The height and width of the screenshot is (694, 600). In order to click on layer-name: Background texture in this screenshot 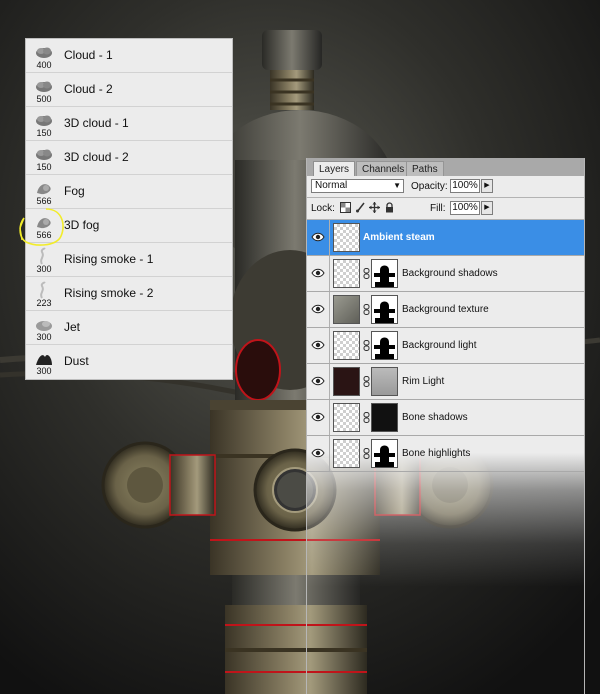, I will do `click(445, 309)`.